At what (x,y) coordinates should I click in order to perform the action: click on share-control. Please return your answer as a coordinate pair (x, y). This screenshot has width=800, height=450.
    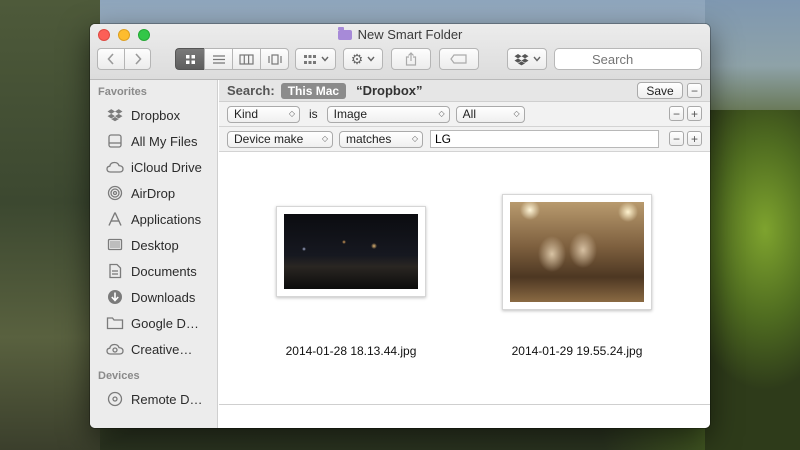
    Looking at the image, I should click on (411, 59).